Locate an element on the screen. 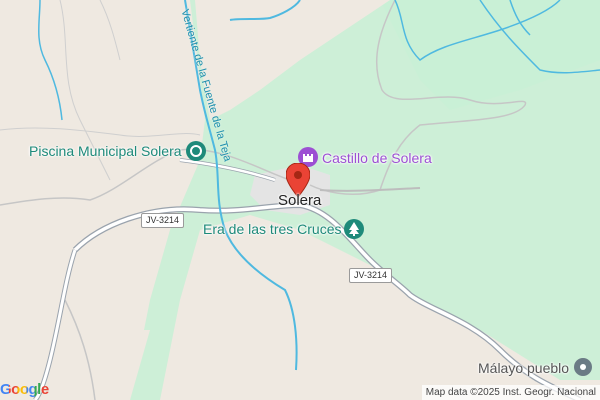  poi-castillo-label: Castillo de Solera is located at coordinates (377, 158).